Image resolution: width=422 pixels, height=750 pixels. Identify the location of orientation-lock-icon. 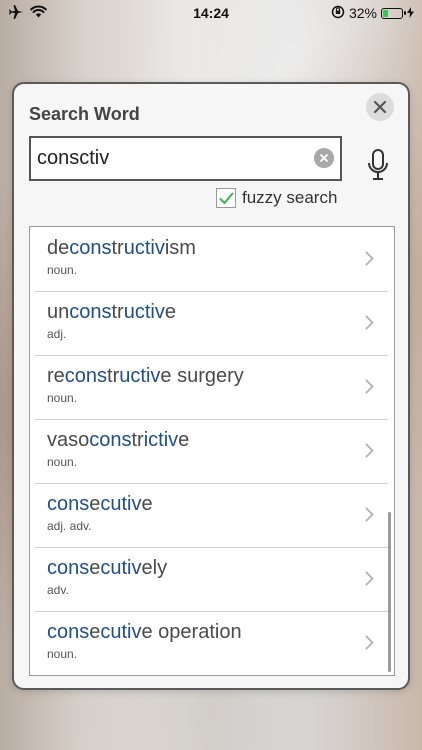
(338, 13).